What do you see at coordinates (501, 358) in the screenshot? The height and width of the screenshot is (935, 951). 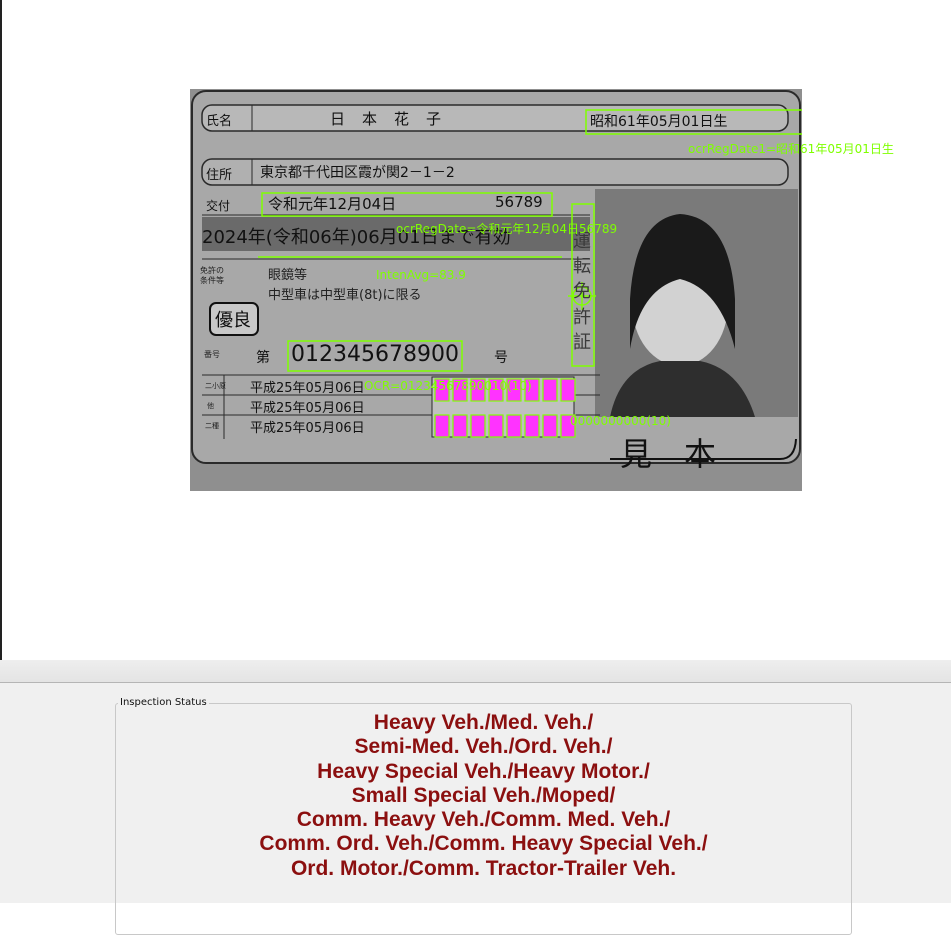 I see `card-number-suffix: 号` at bounding box center [501, 358].